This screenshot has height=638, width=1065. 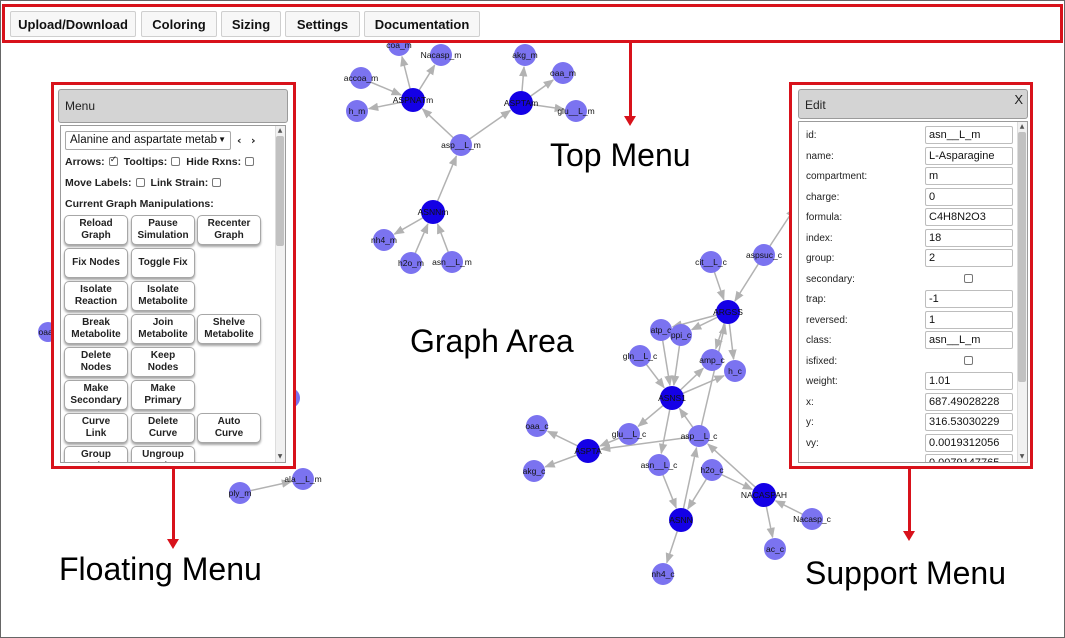 I want to click on metabolite-node: oaa_m, so click(x=563, y=73).